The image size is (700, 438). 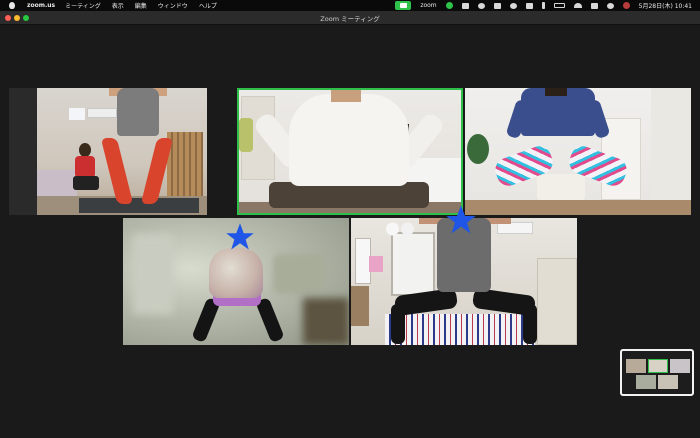 What do you see at coordinates (173, 5) in the screenshot?
I see `menu-window: ウィンドウ` at bounding box center [173, 5].